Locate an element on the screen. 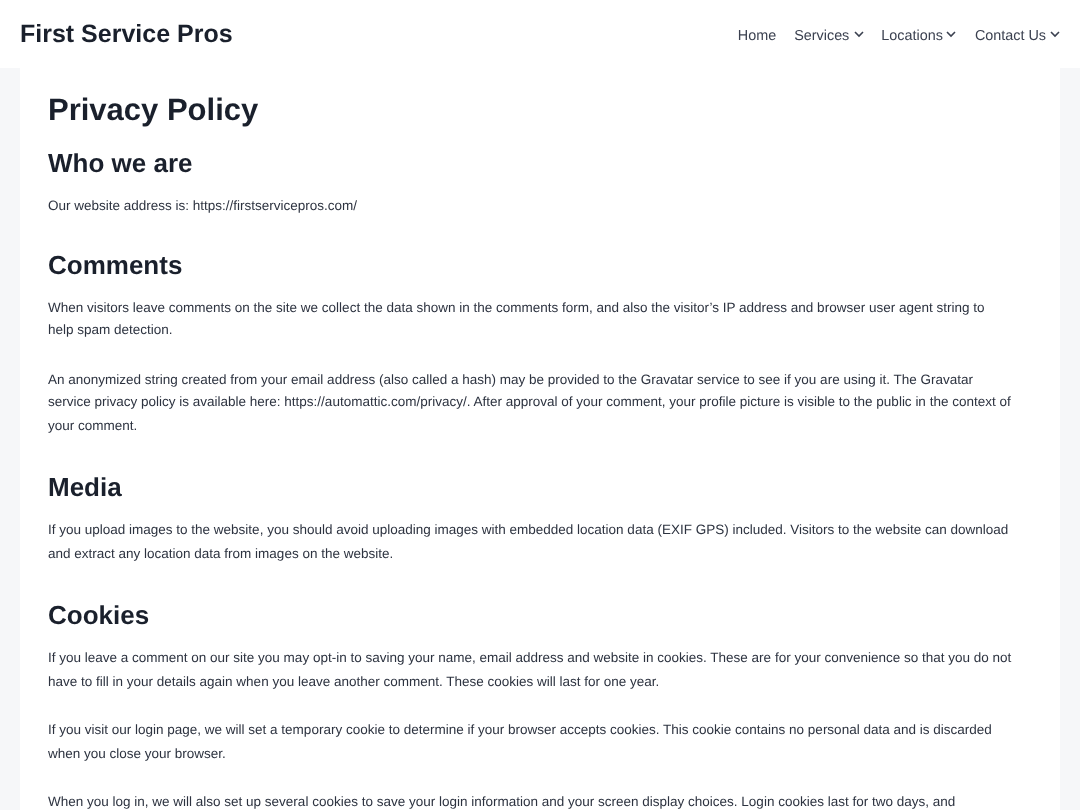 This screenshot has height=810, width=1080. site-title: First Service Pros is located at coordinates (126, 34).